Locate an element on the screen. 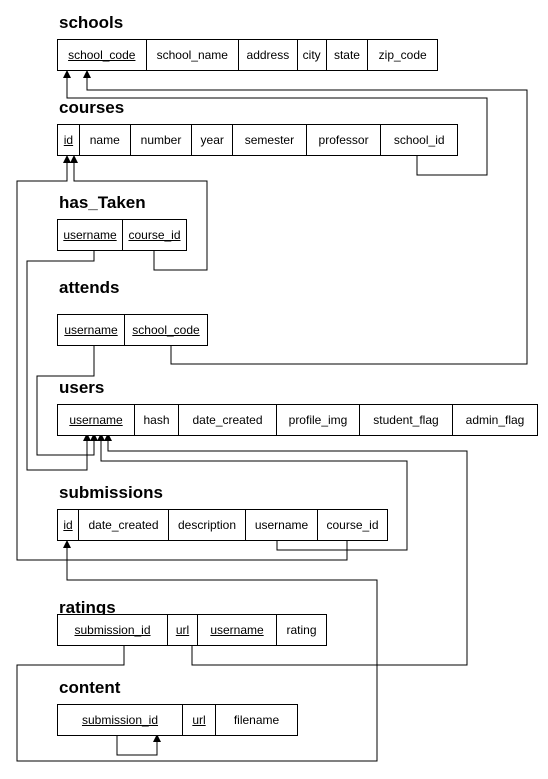 This screenshot has width=548, height=779. table-attends: username school_code is located at coordinates (132, 330).